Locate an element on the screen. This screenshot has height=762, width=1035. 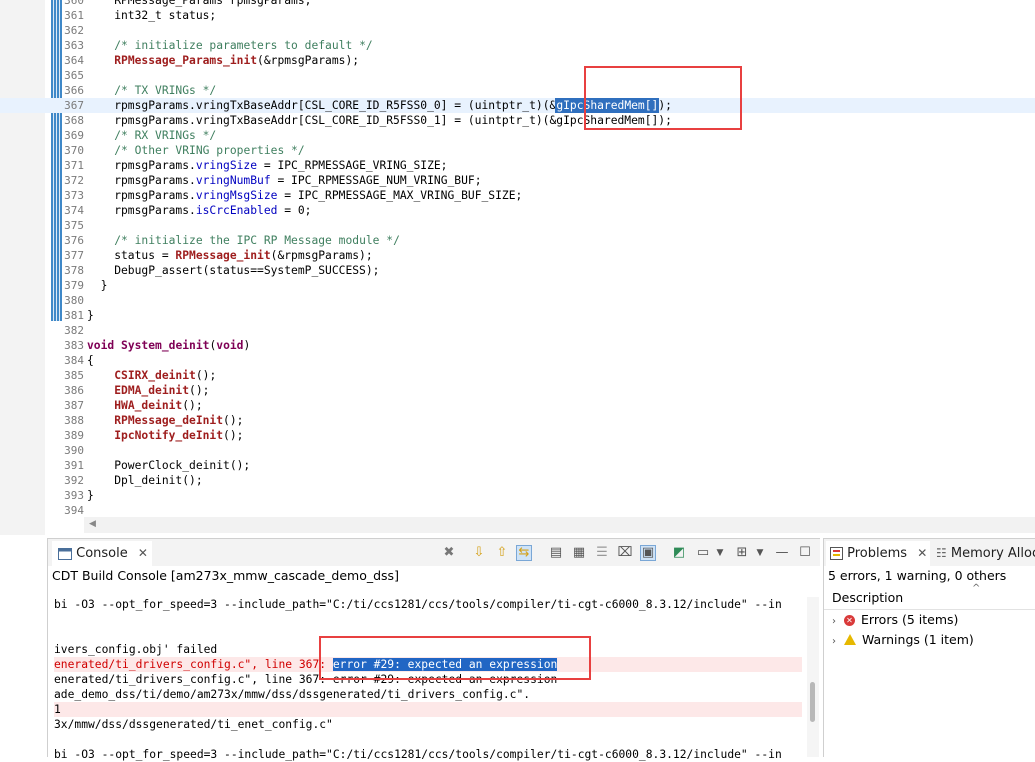
line-number: 365 is located at coordinates (74, 75).